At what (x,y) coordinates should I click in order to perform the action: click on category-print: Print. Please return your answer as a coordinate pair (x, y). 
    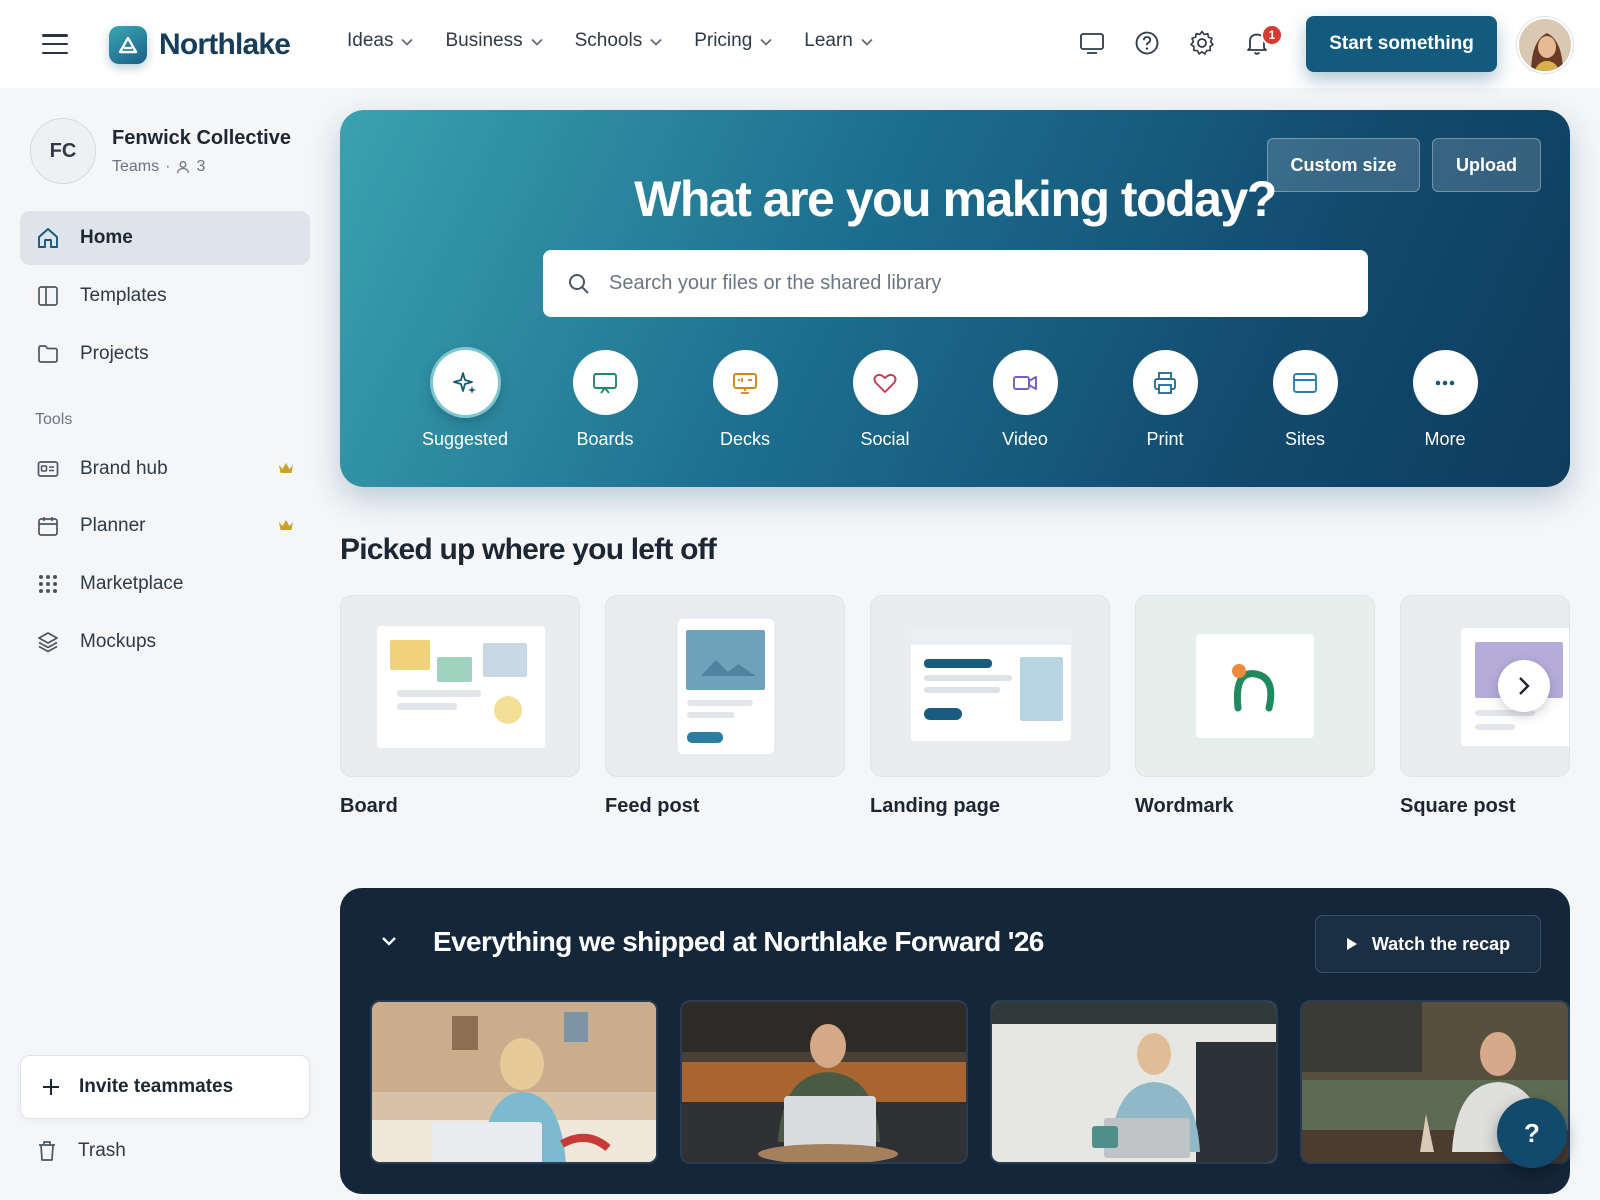
    Looking at the image, I should click on (1165, 400).